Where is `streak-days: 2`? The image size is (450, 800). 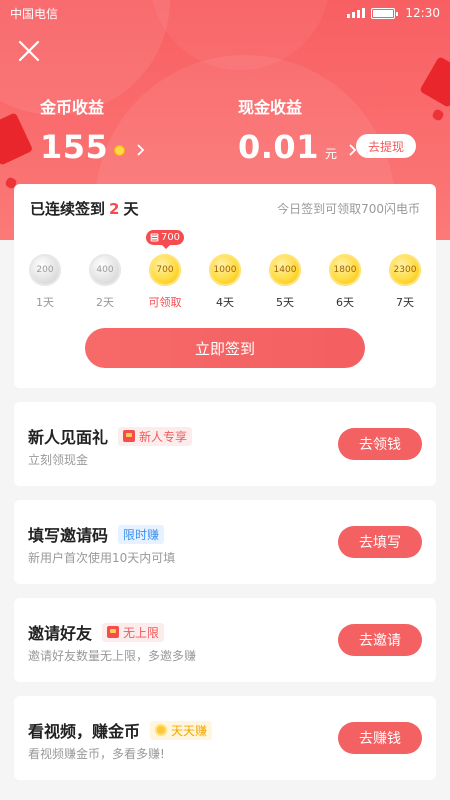
streak-days: 2 is located at coordinates (114, 209).